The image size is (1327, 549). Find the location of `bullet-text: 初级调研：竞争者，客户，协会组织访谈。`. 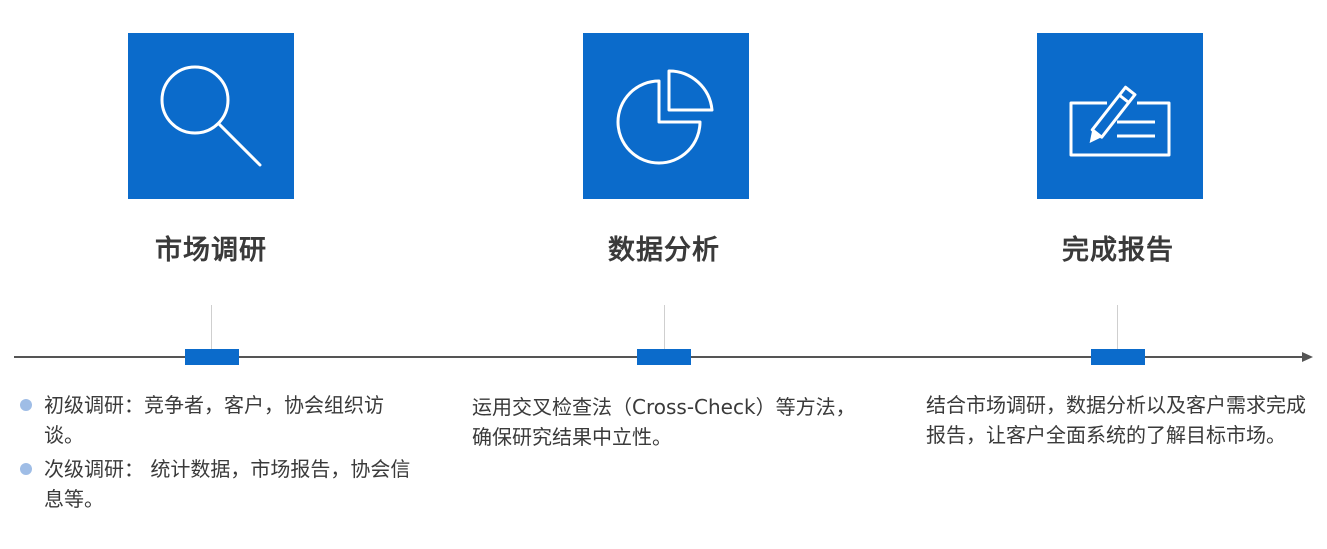

bullet-text: 初级调研：竞争者，客户，协会组织访谈。 is located at coordinates (214, 420).